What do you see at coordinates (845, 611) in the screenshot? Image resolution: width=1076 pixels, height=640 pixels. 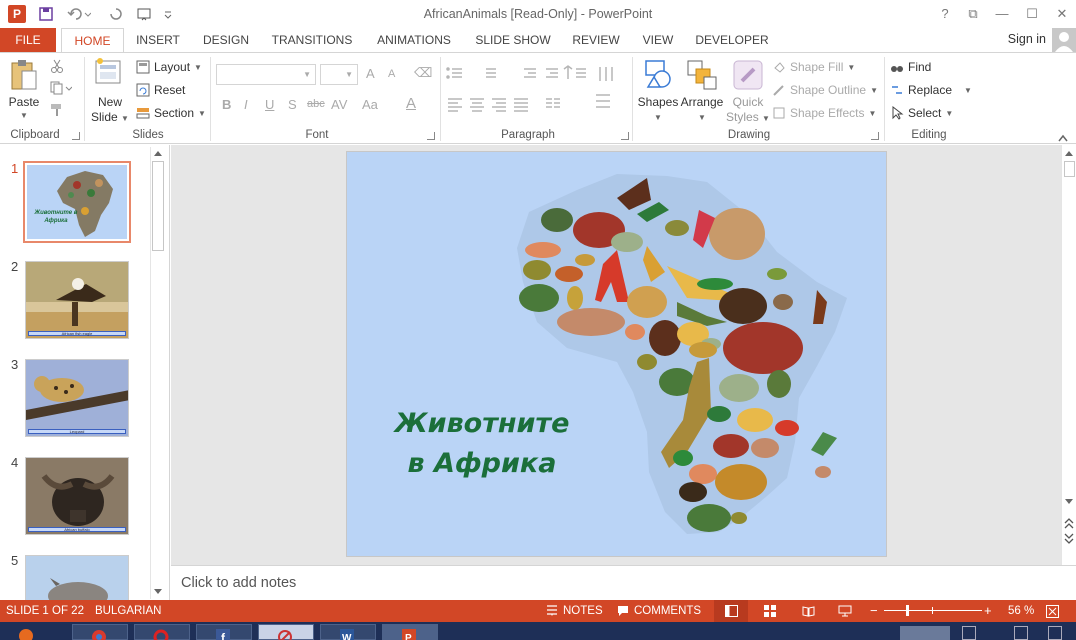 I see `slide-show-icon` at bounding box center [845, 611].